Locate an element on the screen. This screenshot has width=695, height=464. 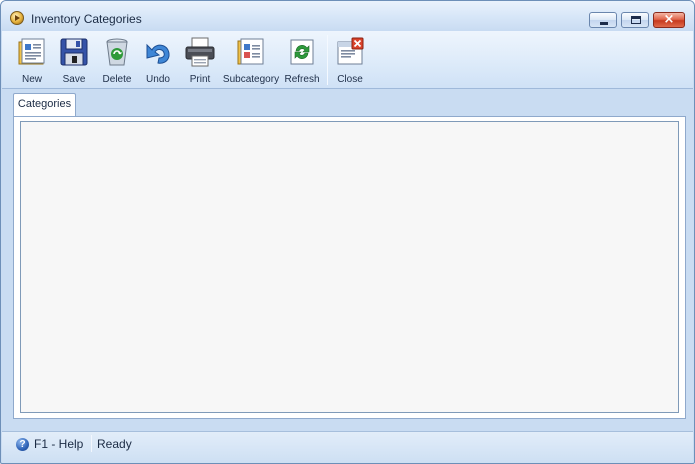
help-icon: ? is located at coordinates (22, 444).